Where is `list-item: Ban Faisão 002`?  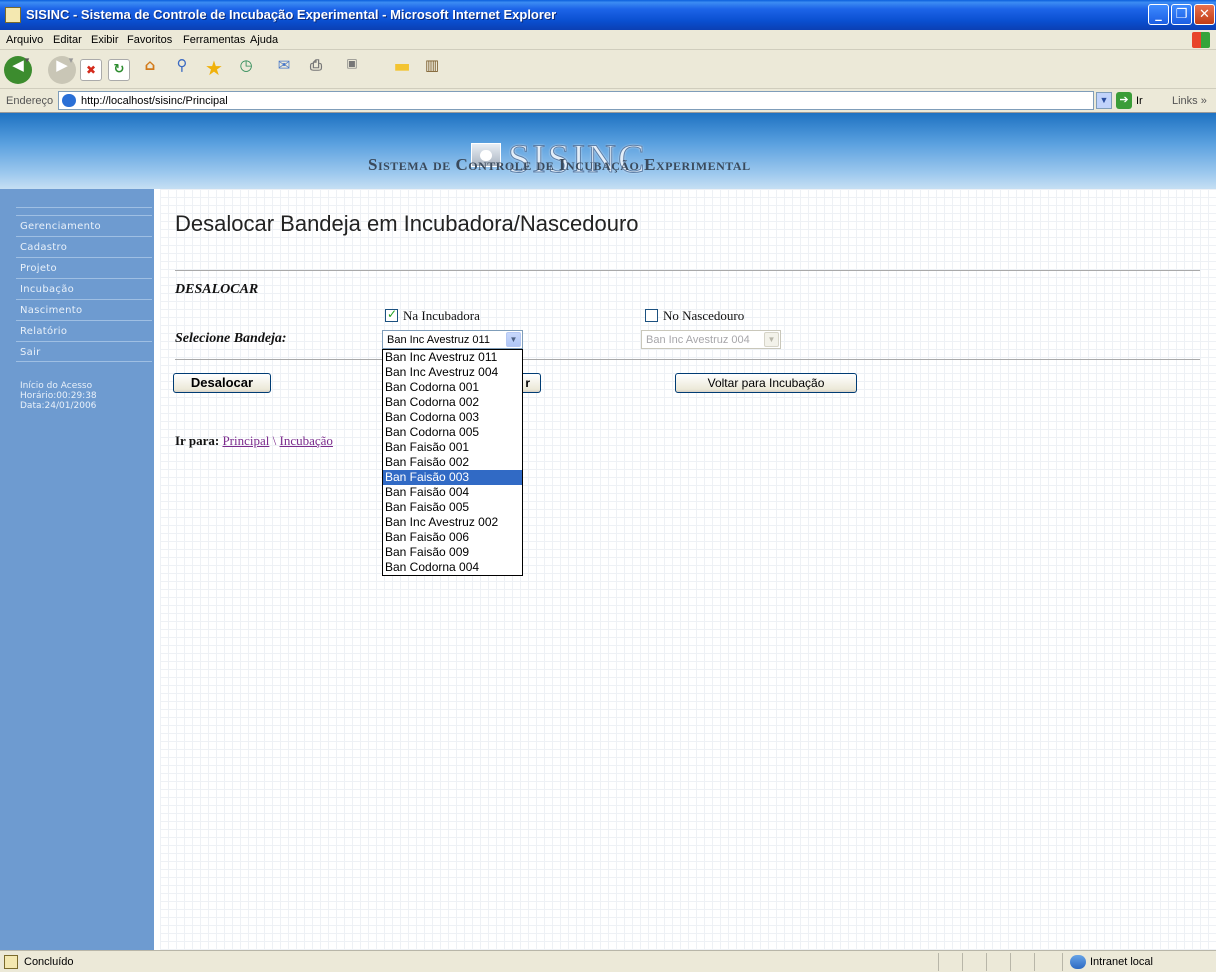 list-item: Ban Faisão 002 is located at coordinates (452, 462).